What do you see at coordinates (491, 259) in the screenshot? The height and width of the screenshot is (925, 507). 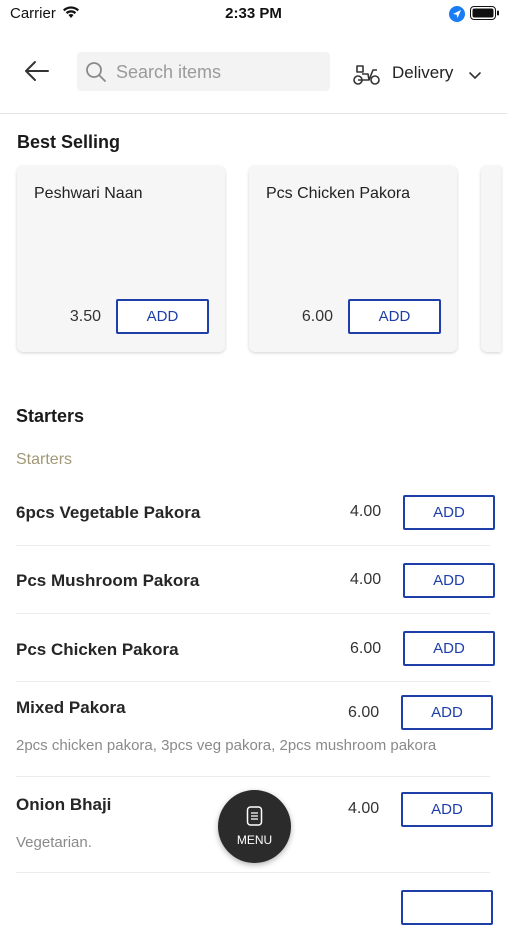 I see `best-selling-card-partial` at bounding box center [491, 259].